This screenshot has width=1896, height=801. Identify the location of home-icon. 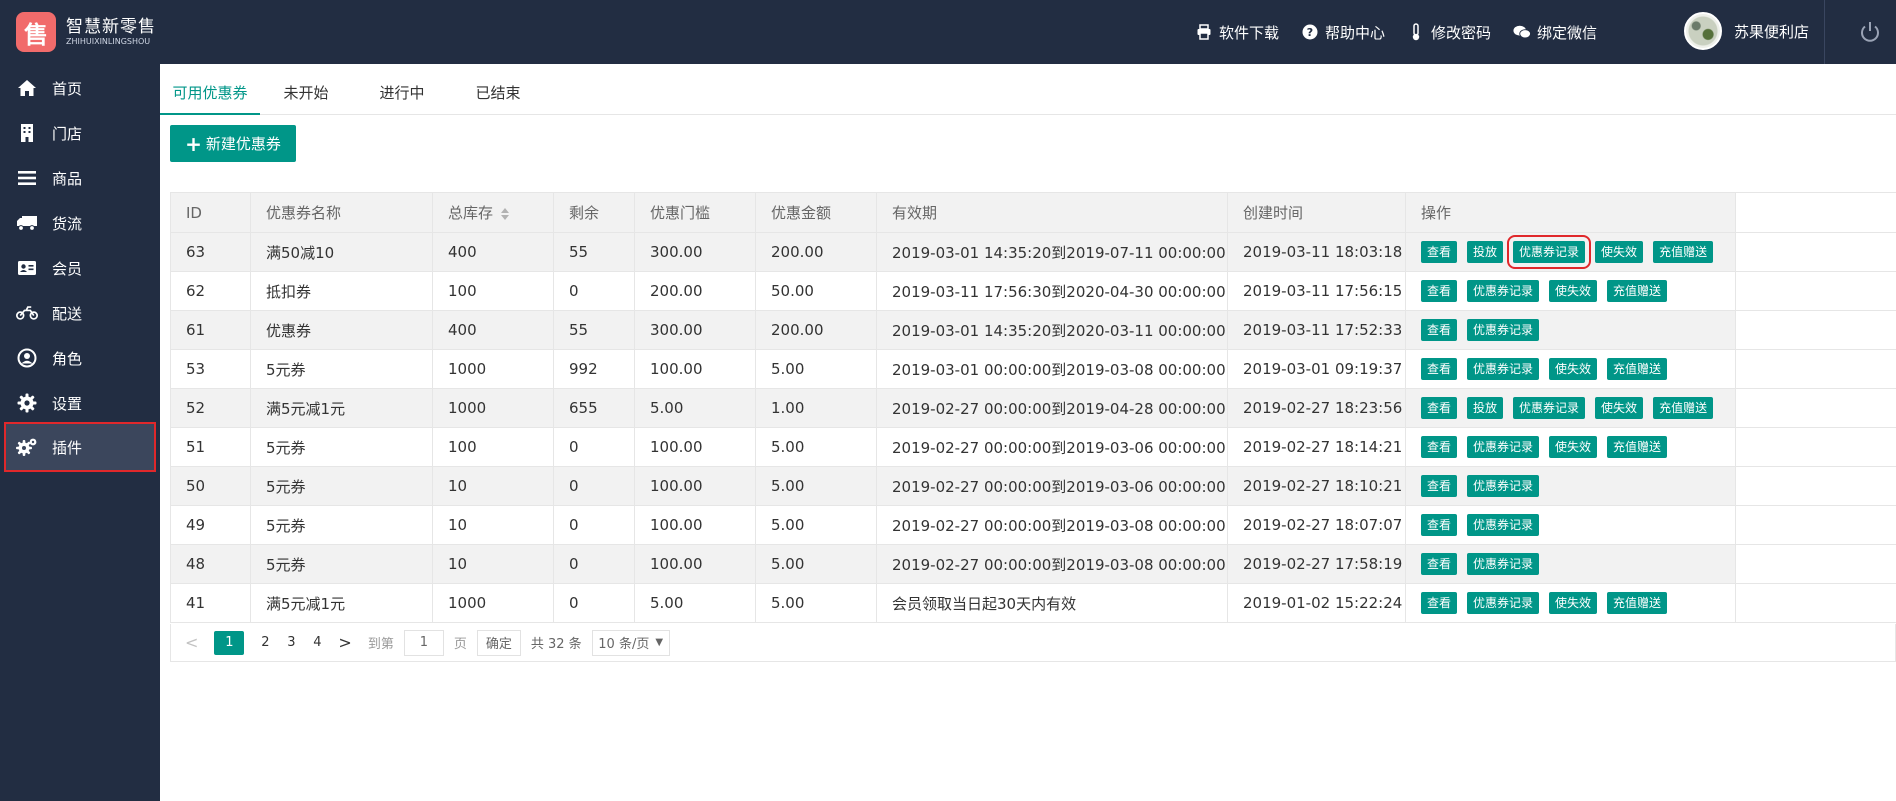
(27, 88).